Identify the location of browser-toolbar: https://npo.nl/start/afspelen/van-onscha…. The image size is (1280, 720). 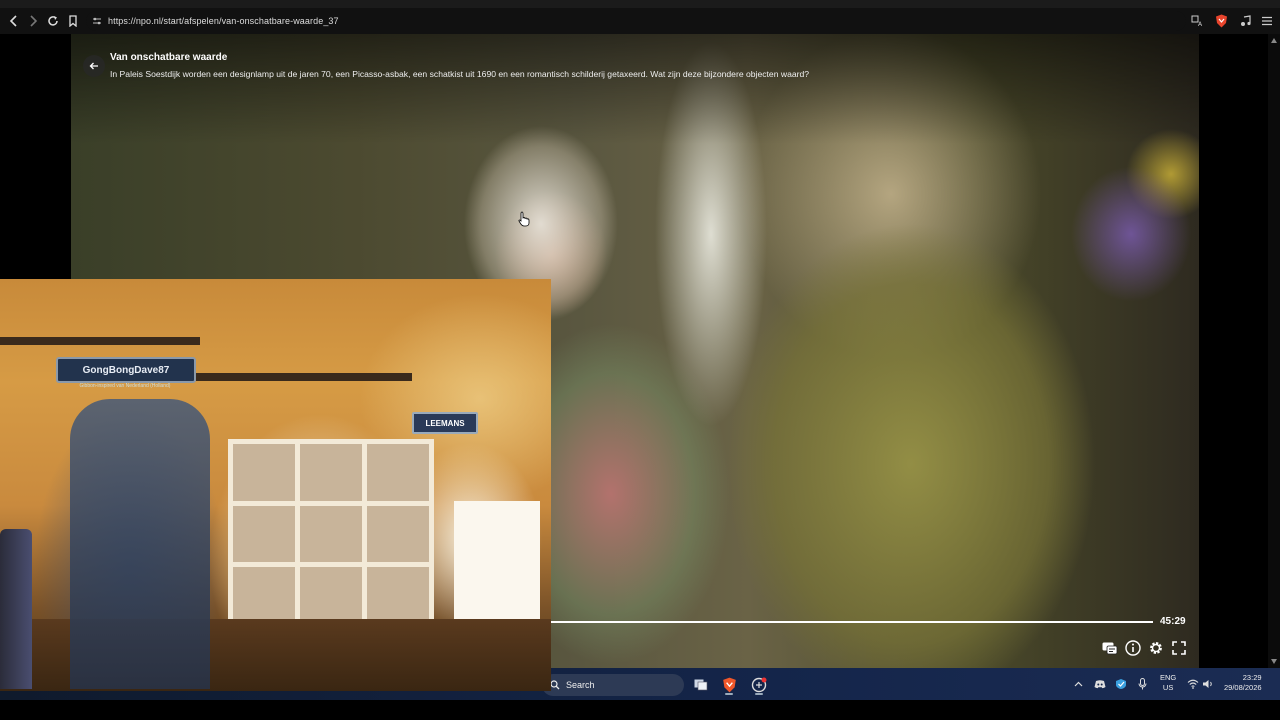
(640, 21).